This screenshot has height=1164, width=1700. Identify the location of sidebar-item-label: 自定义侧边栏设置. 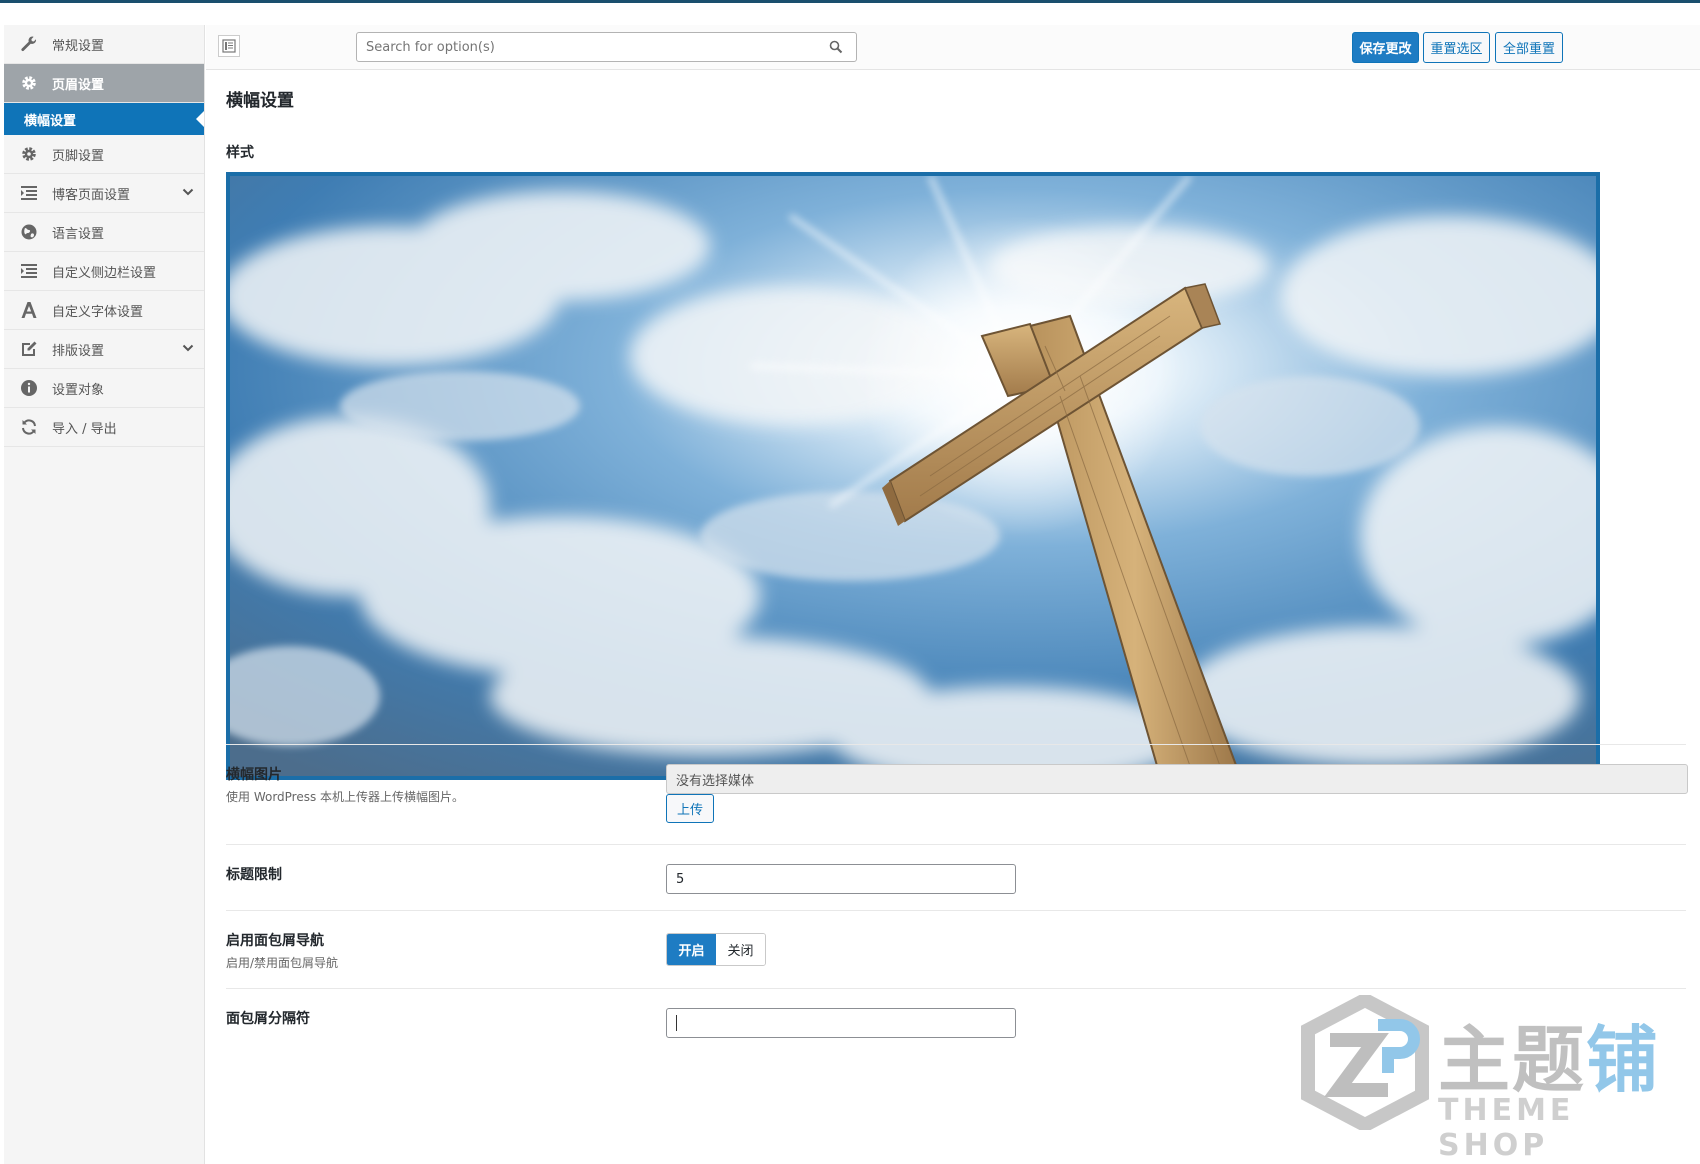
(104, 273).